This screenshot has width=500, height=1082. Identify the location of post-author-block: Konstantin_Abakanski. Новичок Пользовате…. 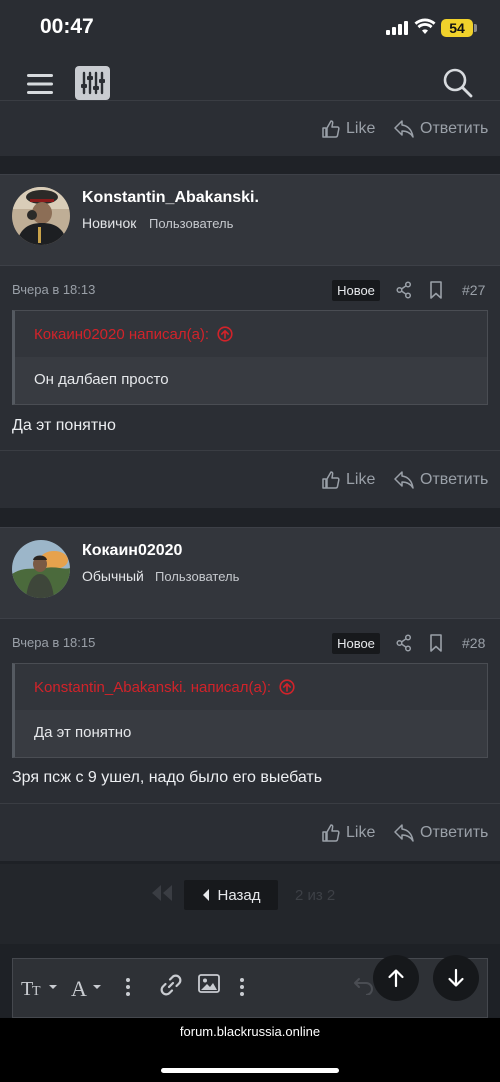
(250, 220).